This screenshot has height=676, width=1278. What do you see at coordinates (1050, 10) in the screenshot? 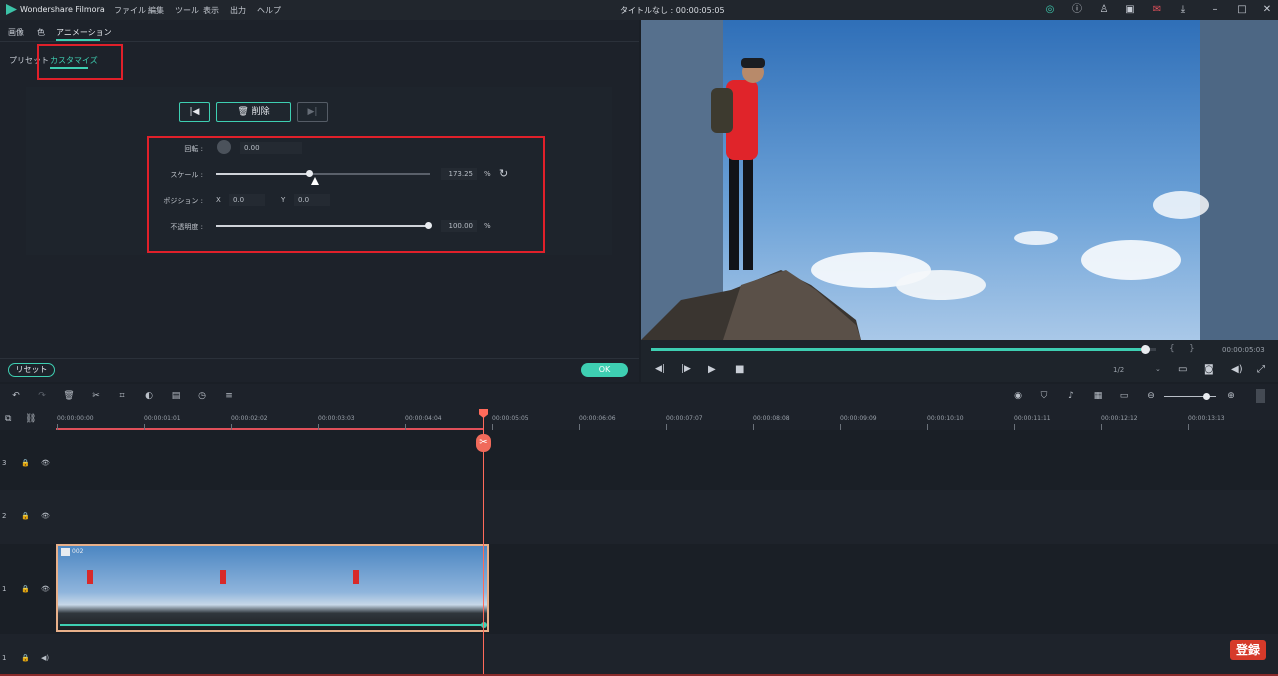
I see `support-icon: ◎` at bounding box center [1050, 10].